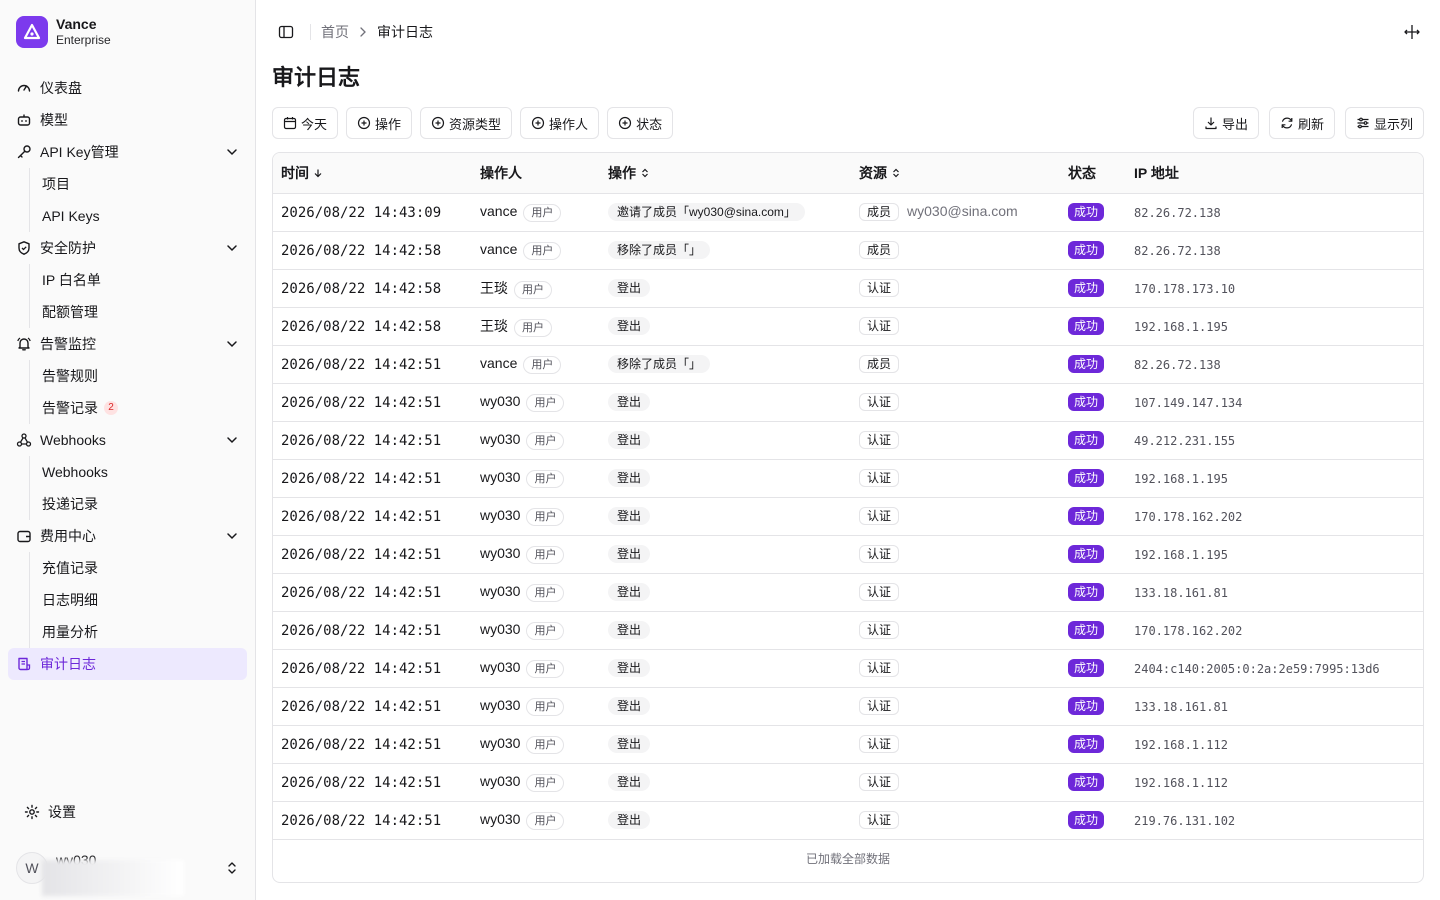  What do you see at coordinates (335, 32) in the screenshot?
I see `breadcrumb-home: 首页` at bounding box center [335, 32].